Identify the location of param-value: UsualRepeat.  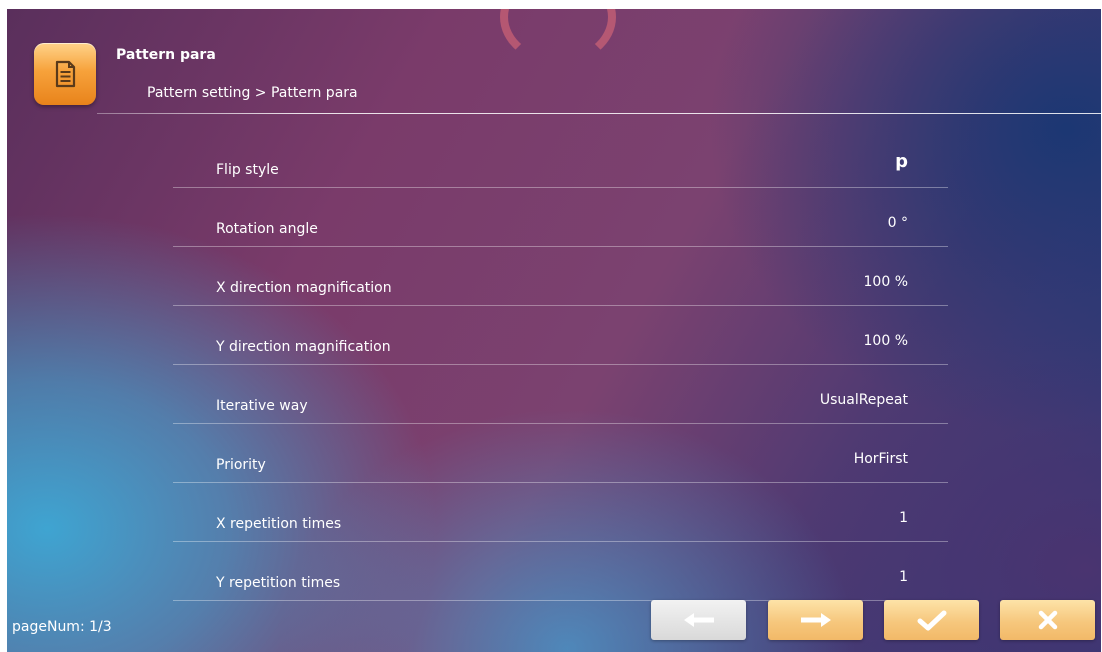
(864, 400).